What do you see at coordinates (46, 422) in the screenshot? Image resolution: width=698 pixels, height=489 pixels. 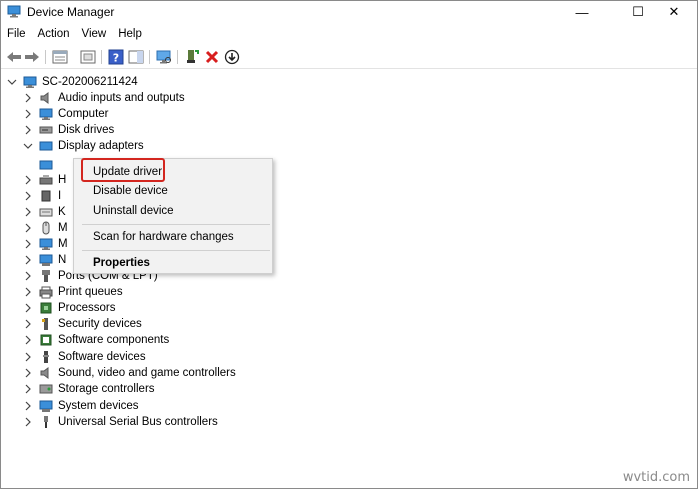 I see `usb-icon` at bounding box center [46, 422].